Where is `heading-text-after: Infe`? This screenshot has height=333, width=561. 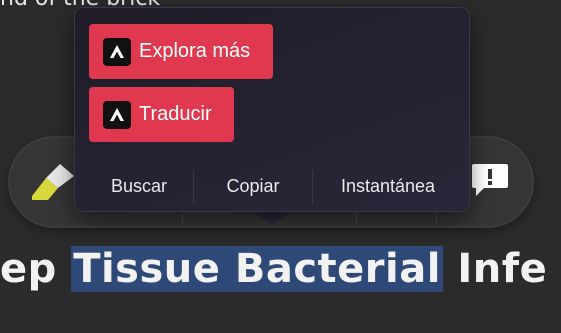
heading-text-after: Infe is located at coordinates (495, 269).